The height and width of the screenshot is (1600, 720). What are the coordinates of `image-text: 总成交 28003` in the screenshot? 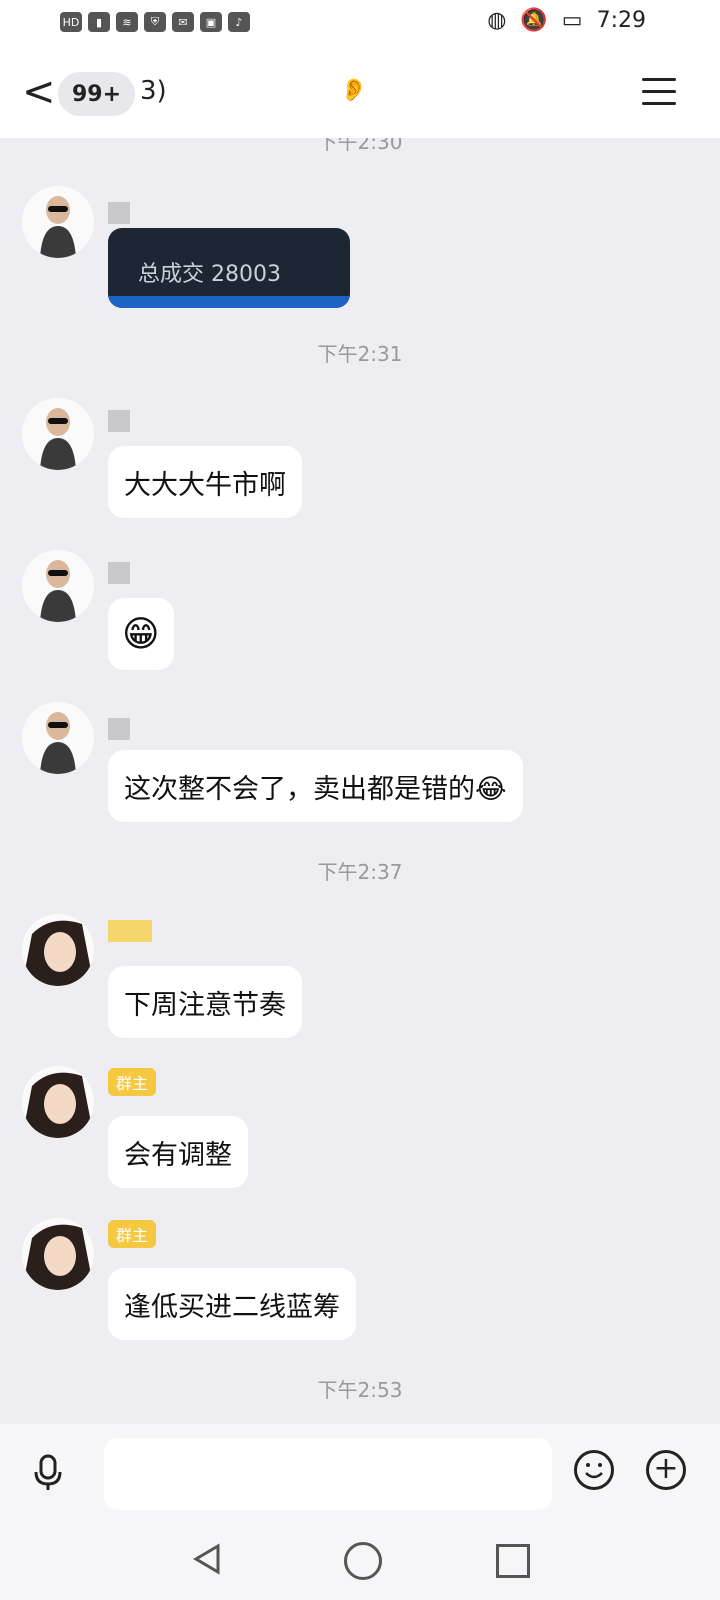 It's located at (209, 274).